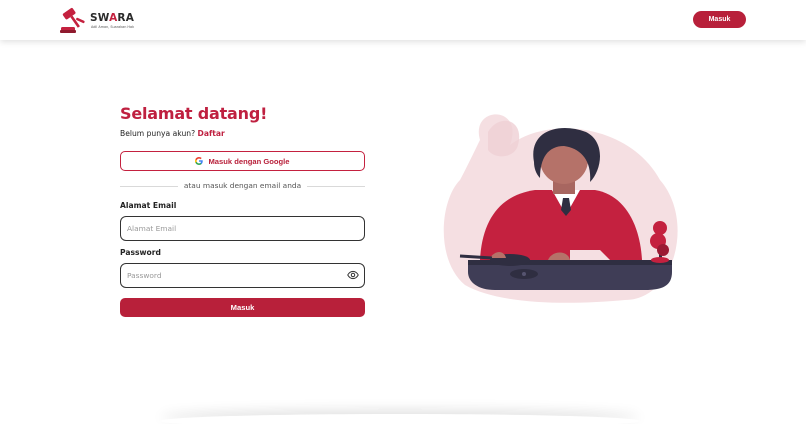 Image resolution: width=806 pixels, height=424 pixels. I want to click on signup-prompt: Belum punya akun? Daftar, so click(172, 133).